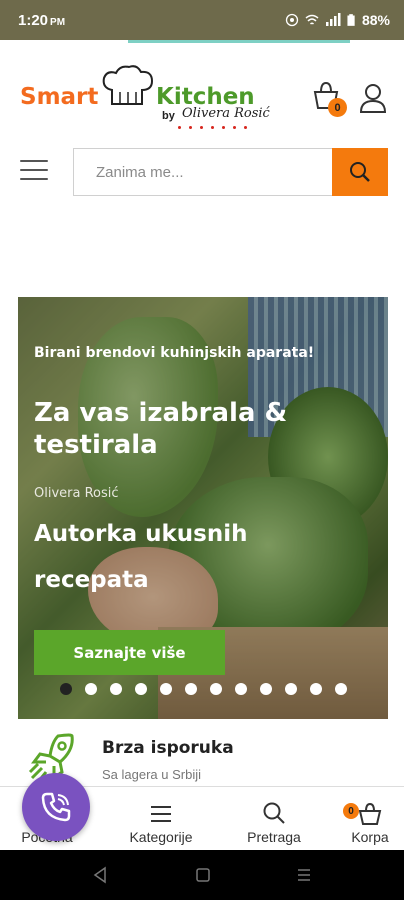 This screenshot has height=900, width=404. What do you see at coordinates (128, 85) in the screenshot?
I see `chef-hat-icon` at bounding box center [128, 85].